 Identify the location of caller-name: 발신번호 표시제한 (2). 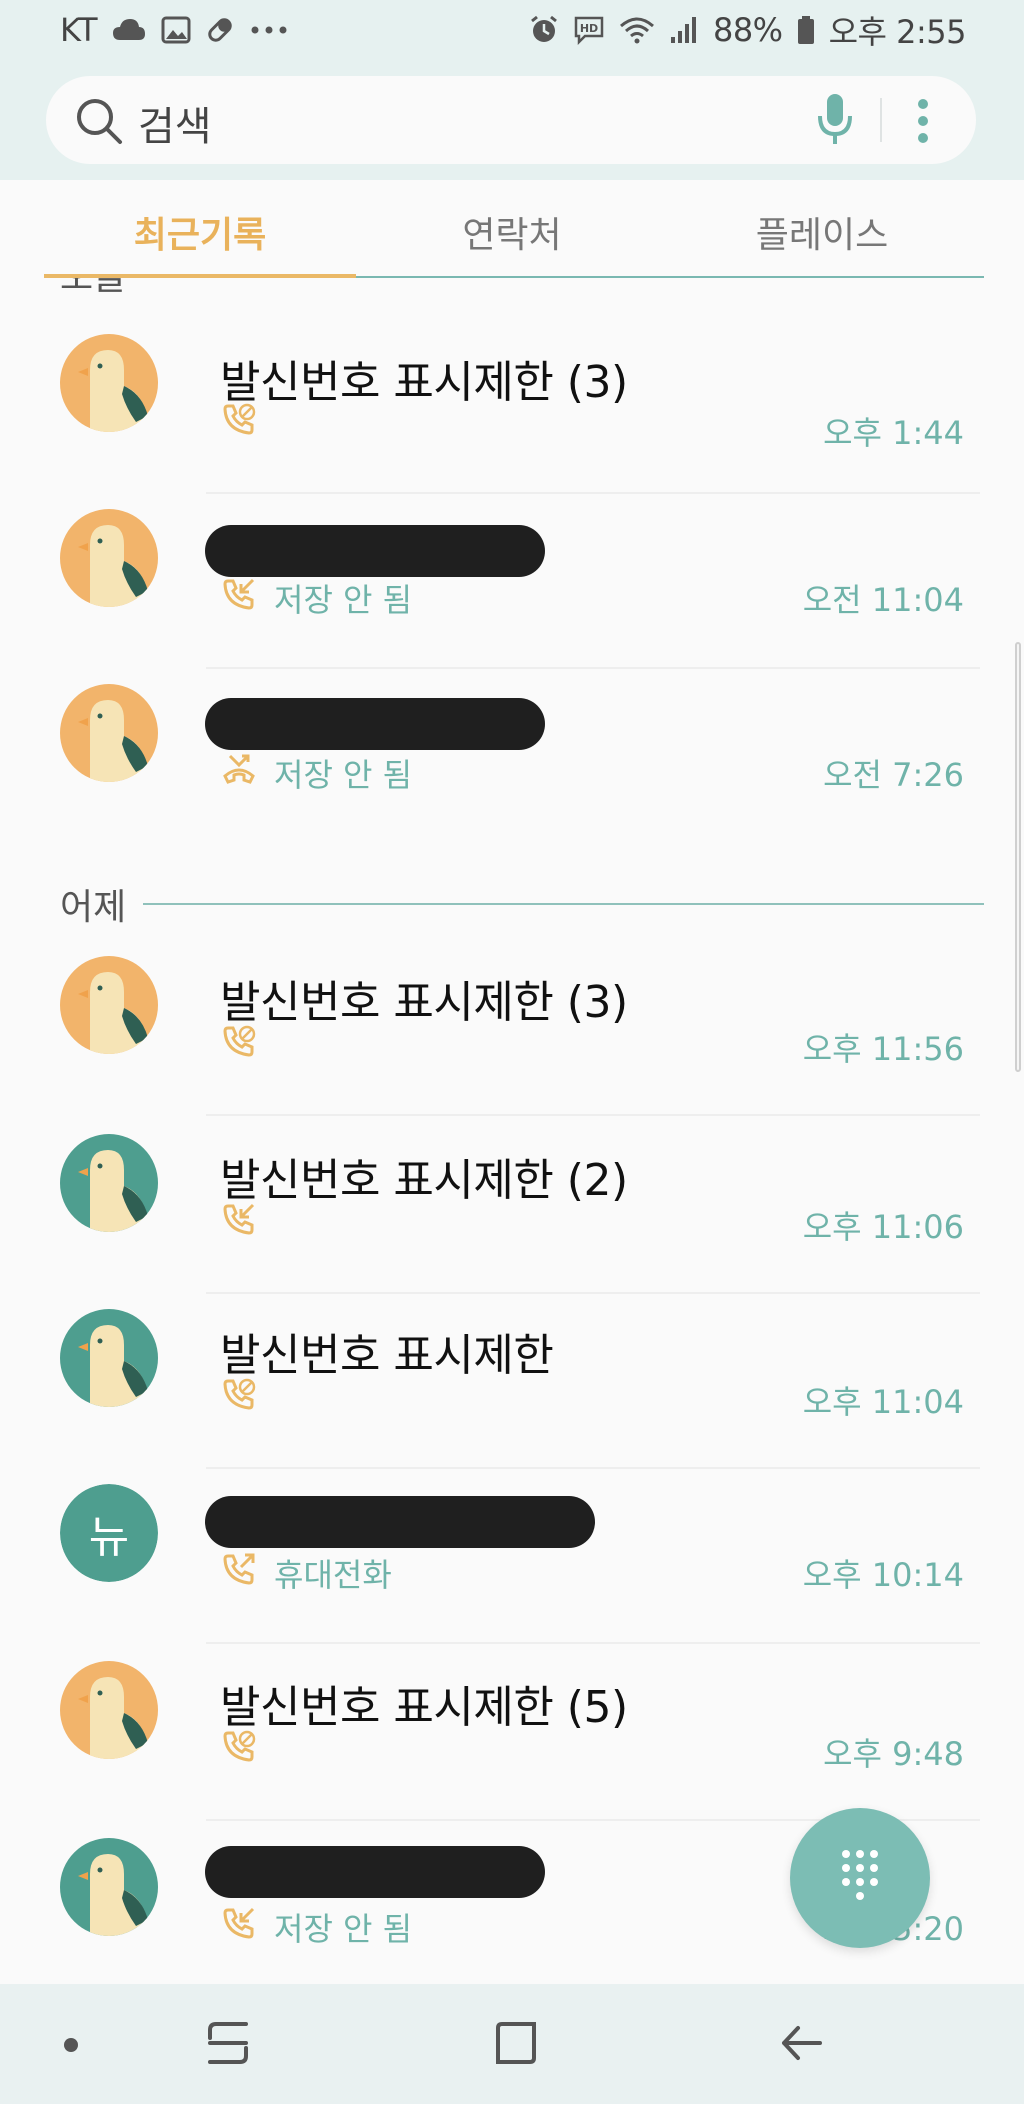
(424, 1180).